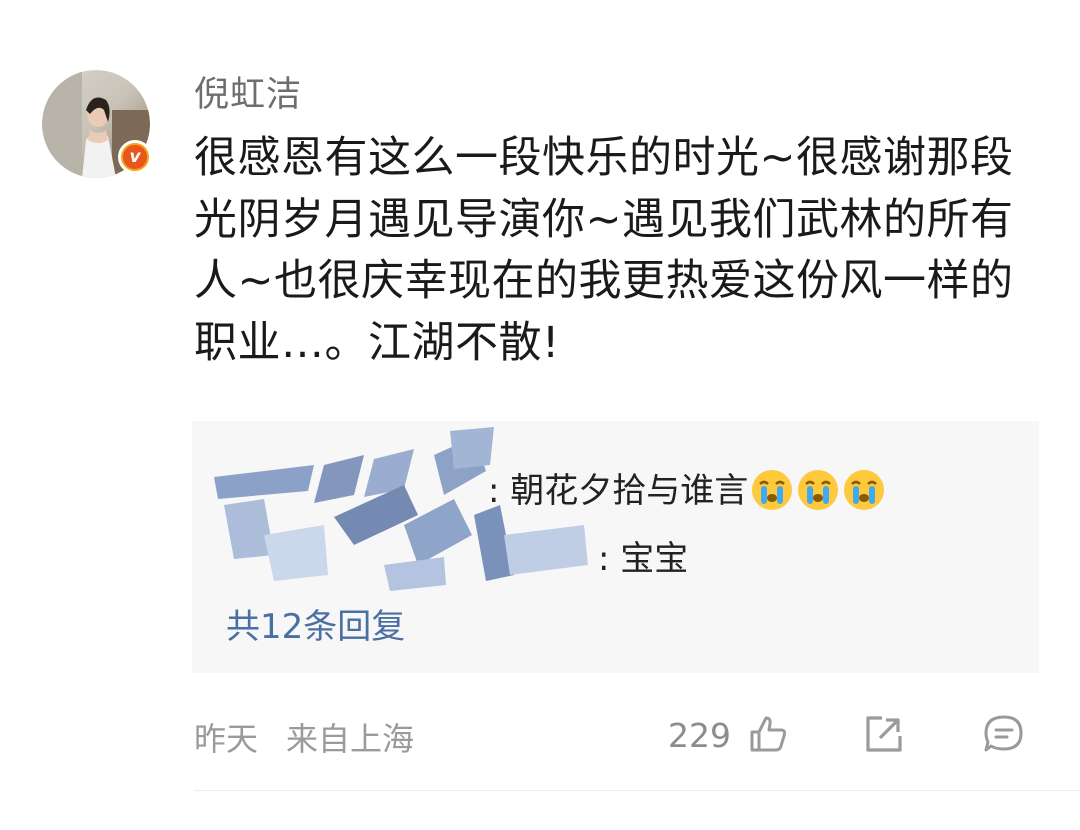 Image resolution: width=1080 pixels, height=830 pixels. I want to click on comment-icon, so click(1004, 734).